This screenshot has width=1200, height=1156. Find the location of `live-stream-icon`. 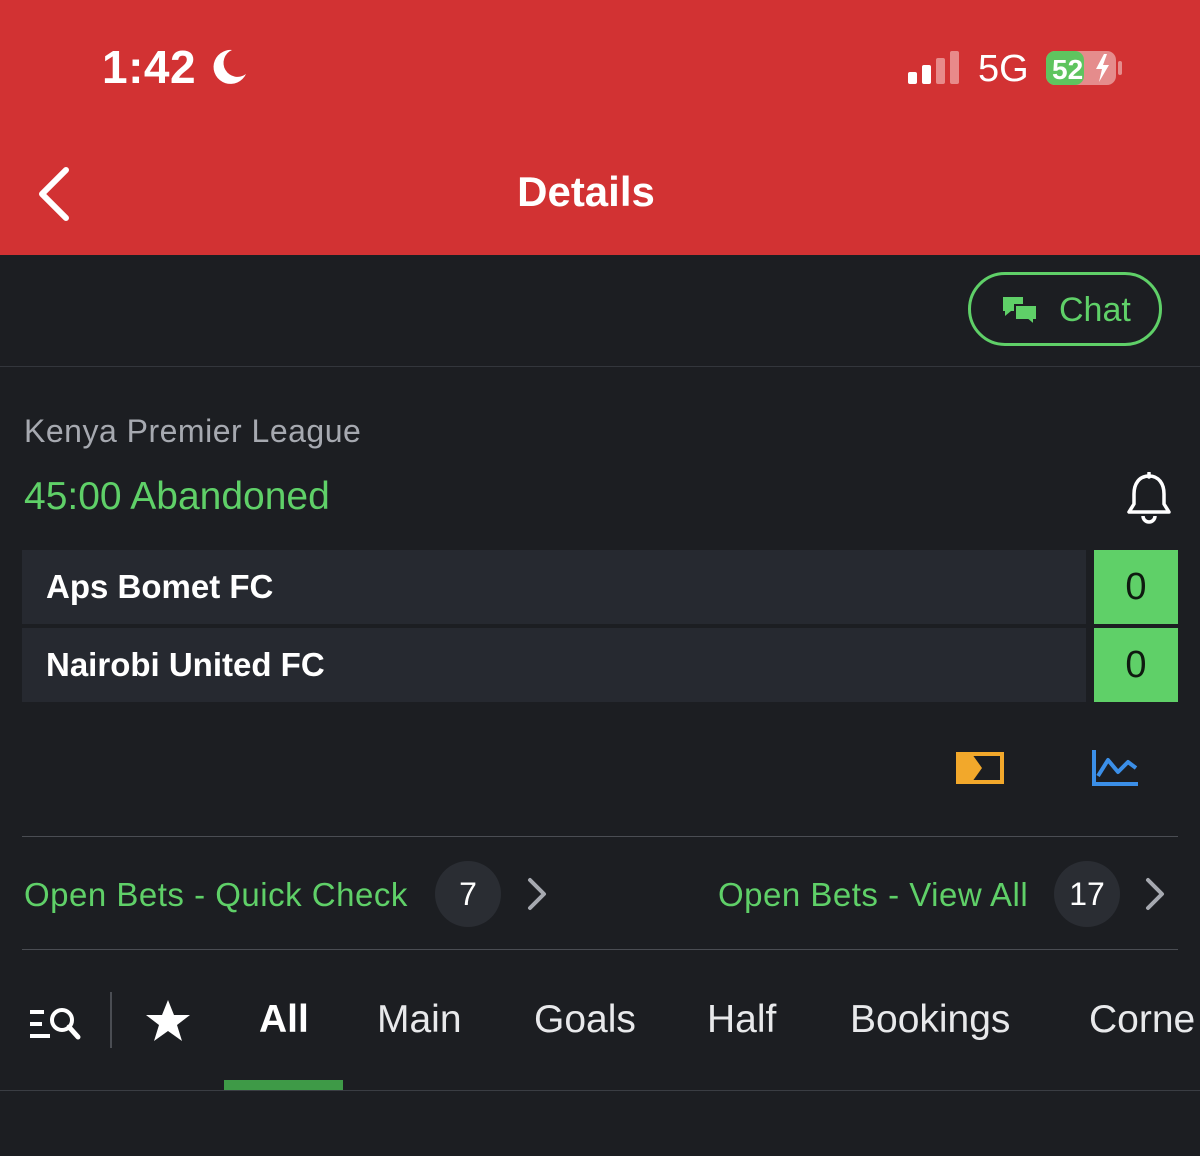

live-stream-icon is located at coordinates (981, 769).